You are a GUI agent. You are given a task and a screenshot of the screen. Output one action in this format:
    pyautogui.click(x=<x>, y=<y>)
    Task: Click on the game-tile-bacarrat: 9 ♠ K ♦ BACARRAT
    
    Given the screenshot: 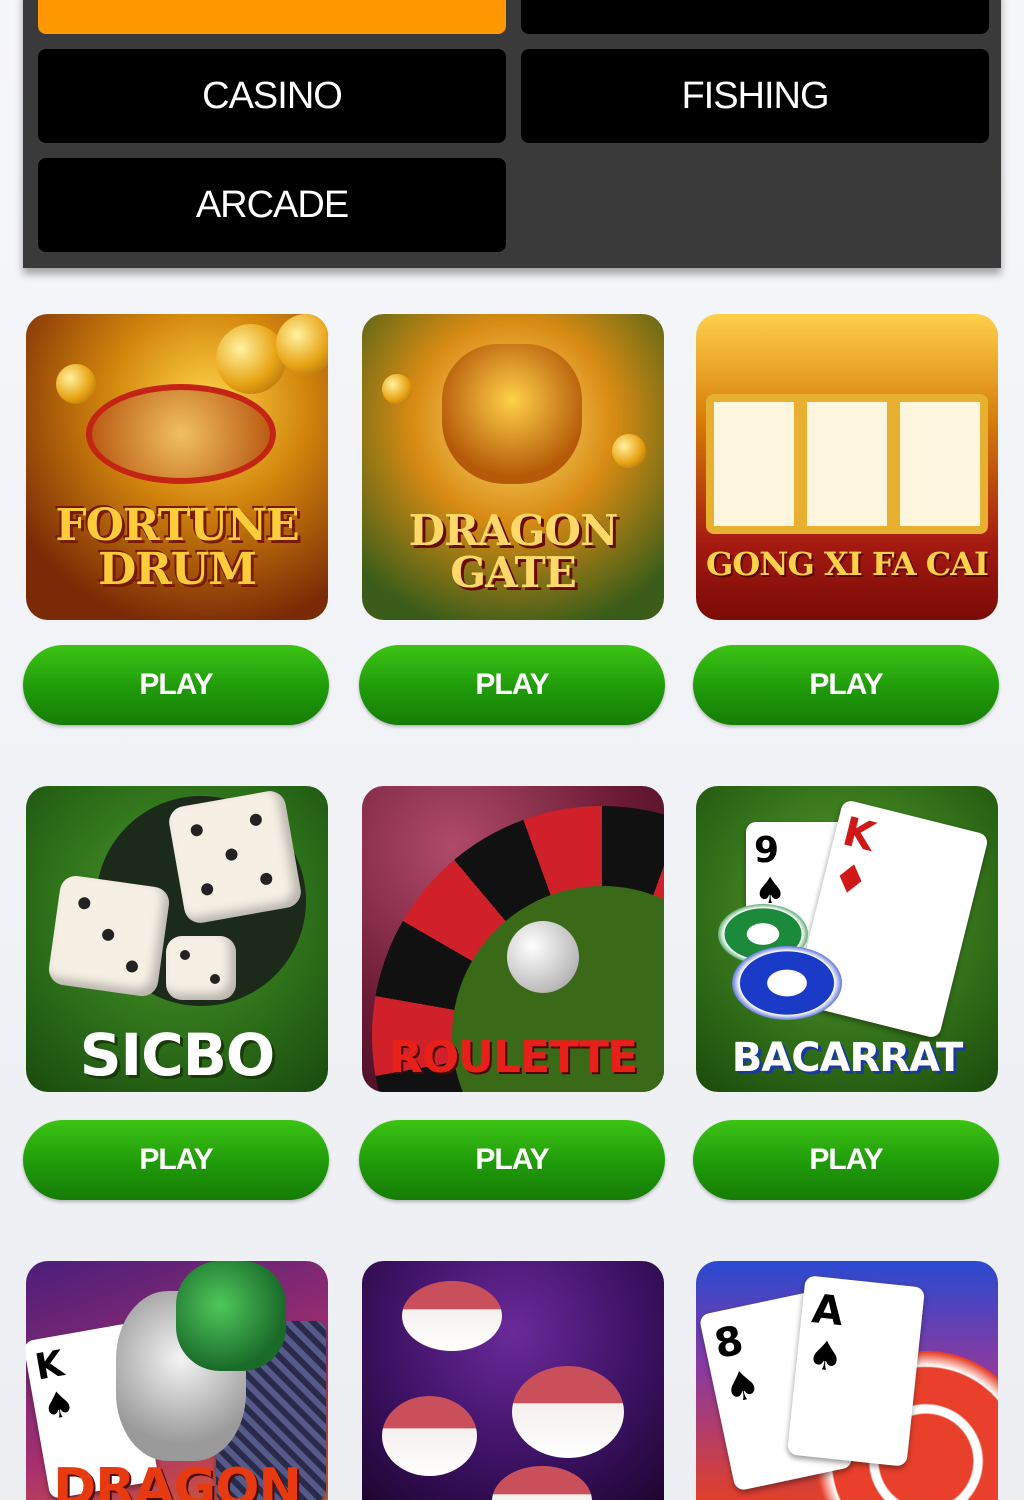 What is the action you would take?
    pyautogui.click(x=847, y=939)
    